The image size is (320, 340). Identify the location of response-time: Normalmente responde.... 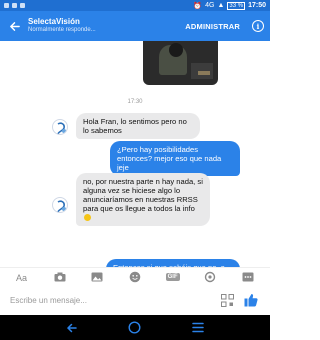
(62, 30).